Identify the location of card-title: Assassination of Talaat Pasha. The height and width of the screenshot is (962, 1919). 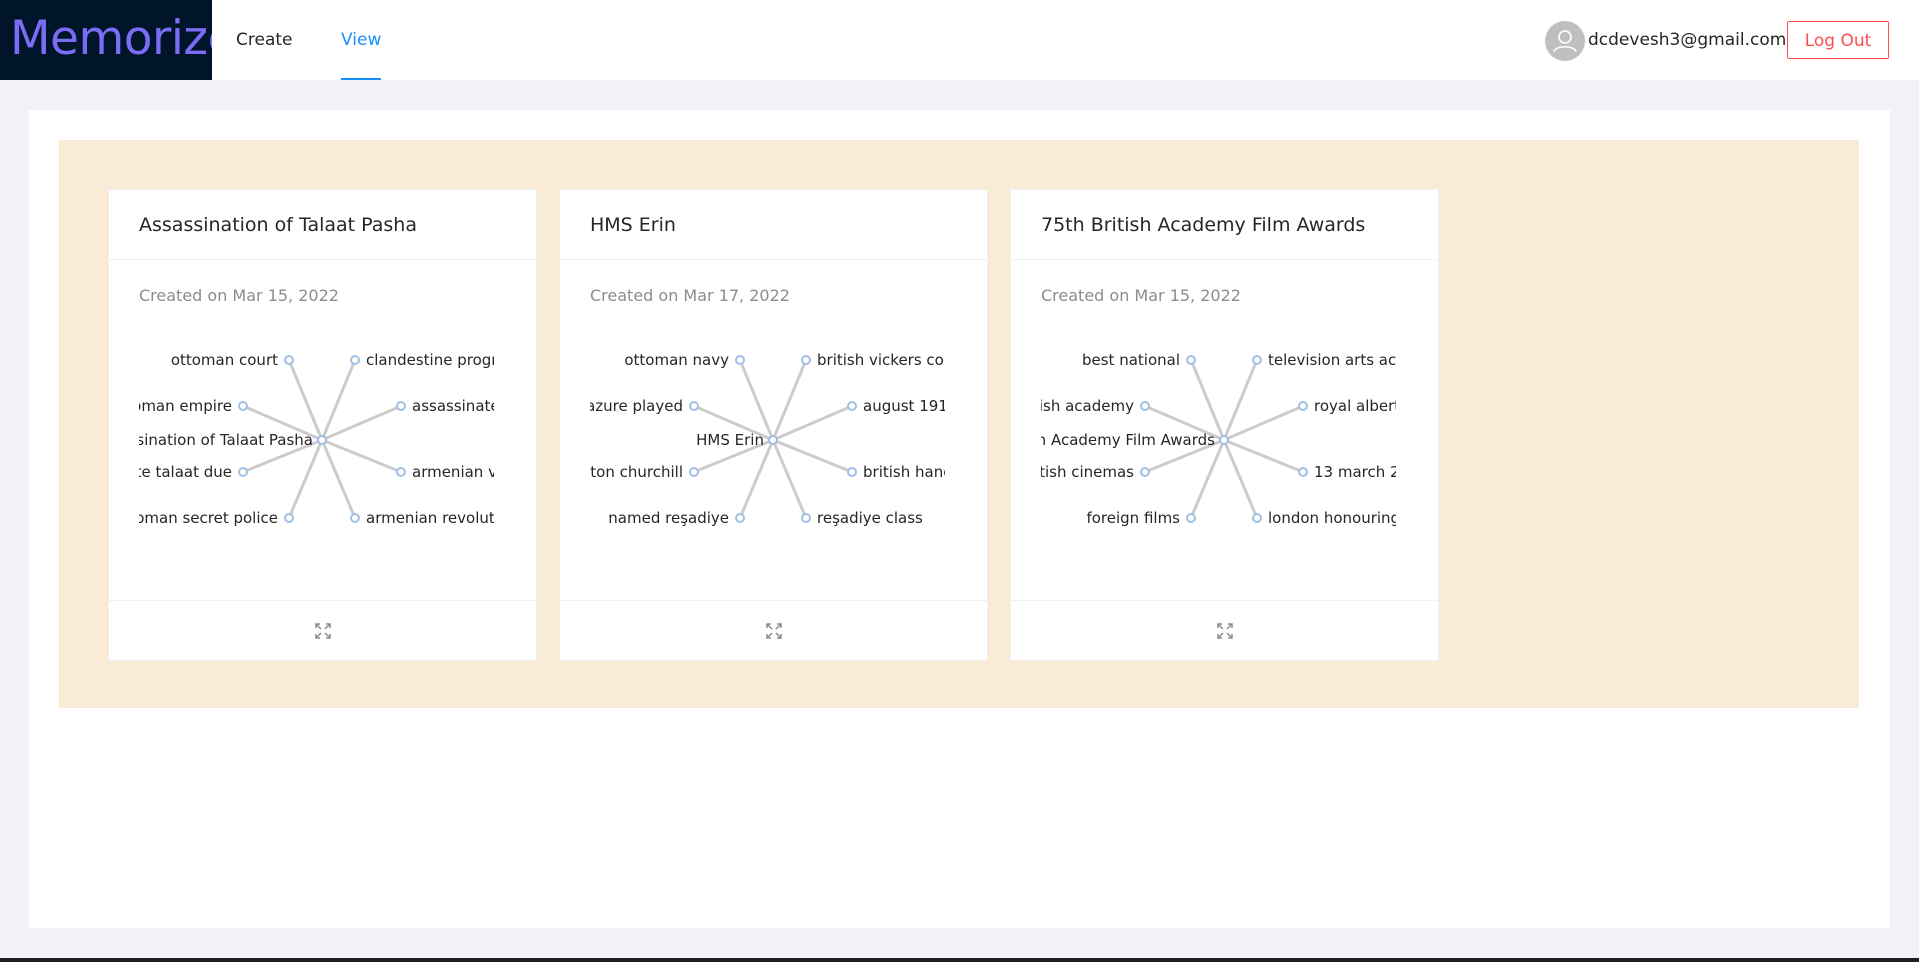
(322, 225).